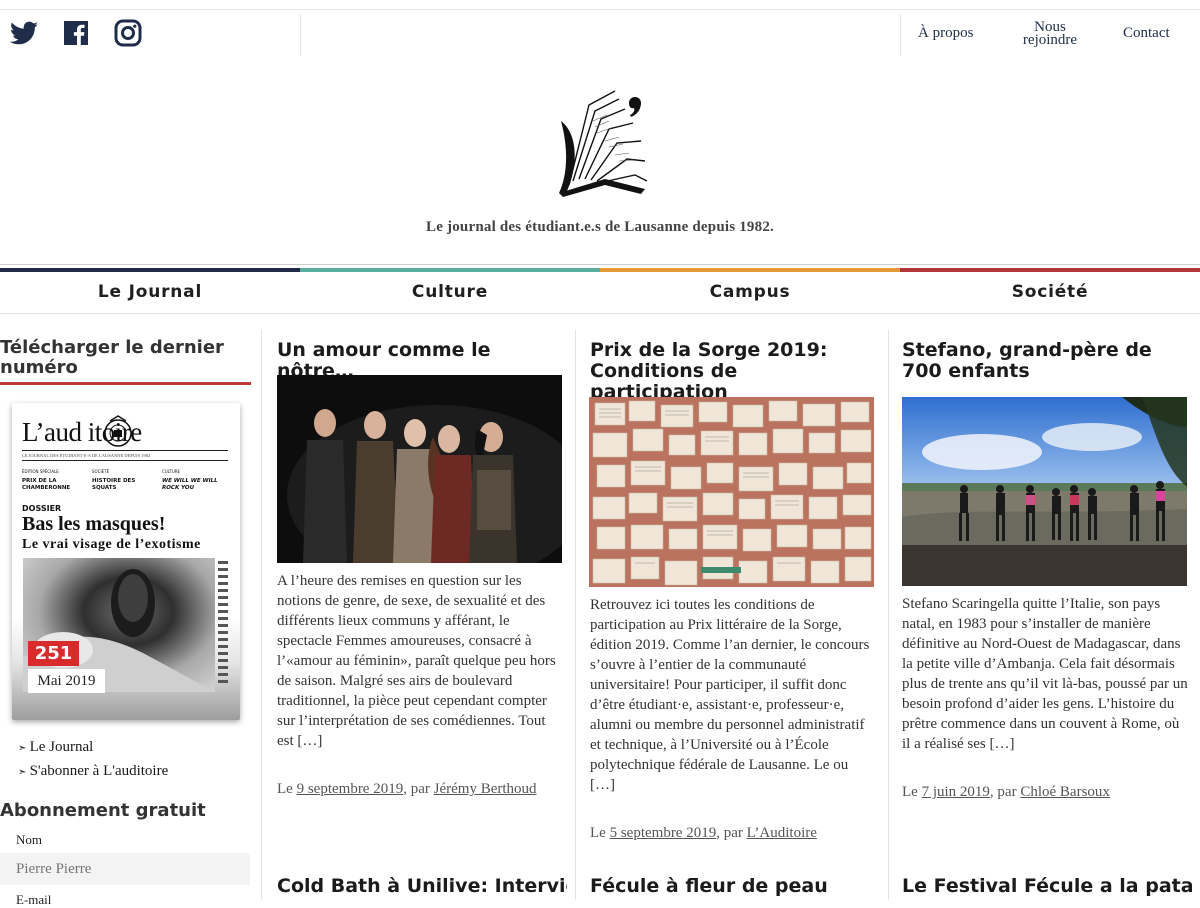  Describe the element at coordinates (485, 789) in the screenshot. I see `article-author-link: Jérémy Berthoud` at that location.